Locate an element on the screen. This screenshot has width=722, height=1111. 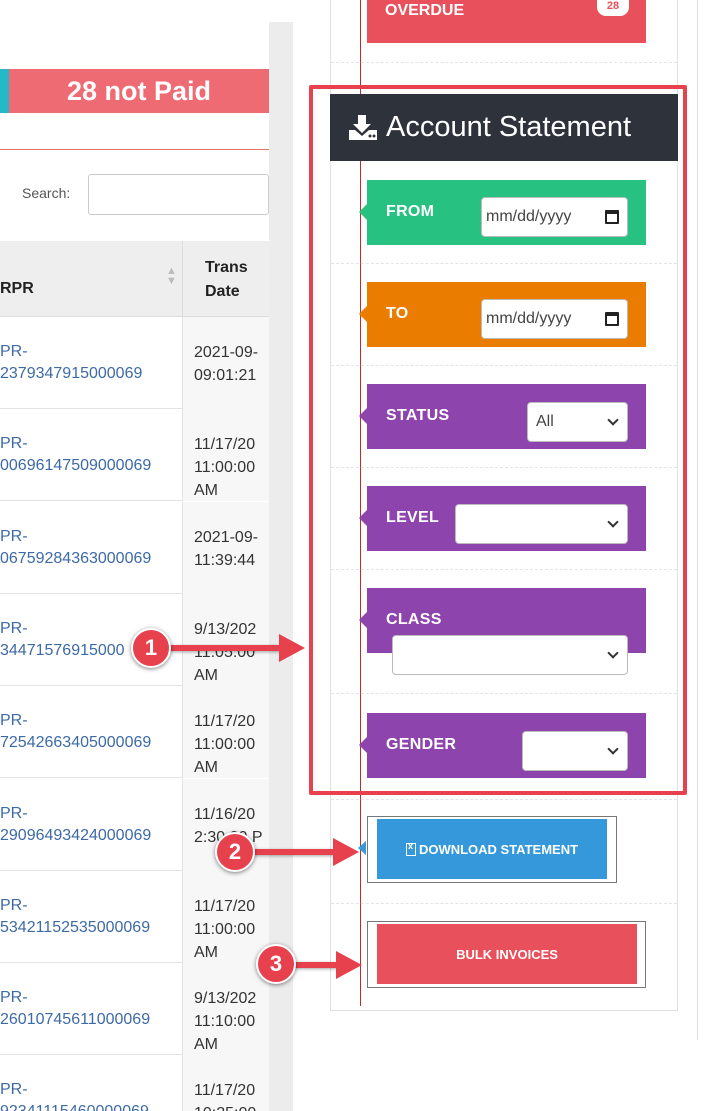
trans-date-text: Trans Date is located at coordinates (226, 279).